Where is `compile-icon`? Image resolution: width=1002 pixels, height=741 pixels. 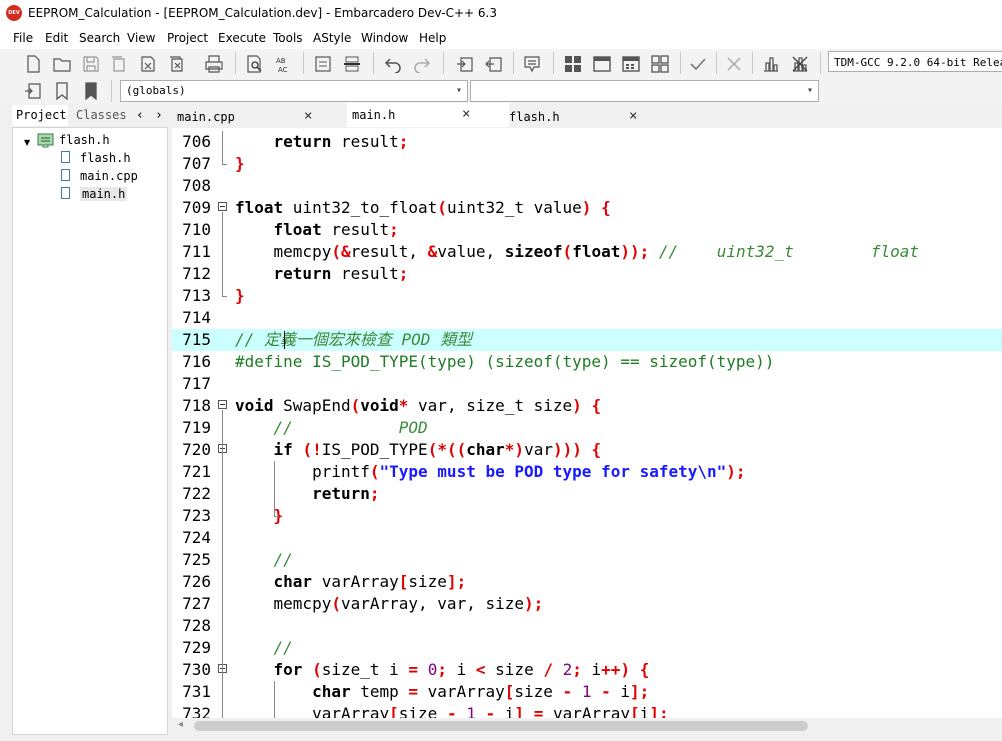 compile-icon is located at coordinates (573, 64).